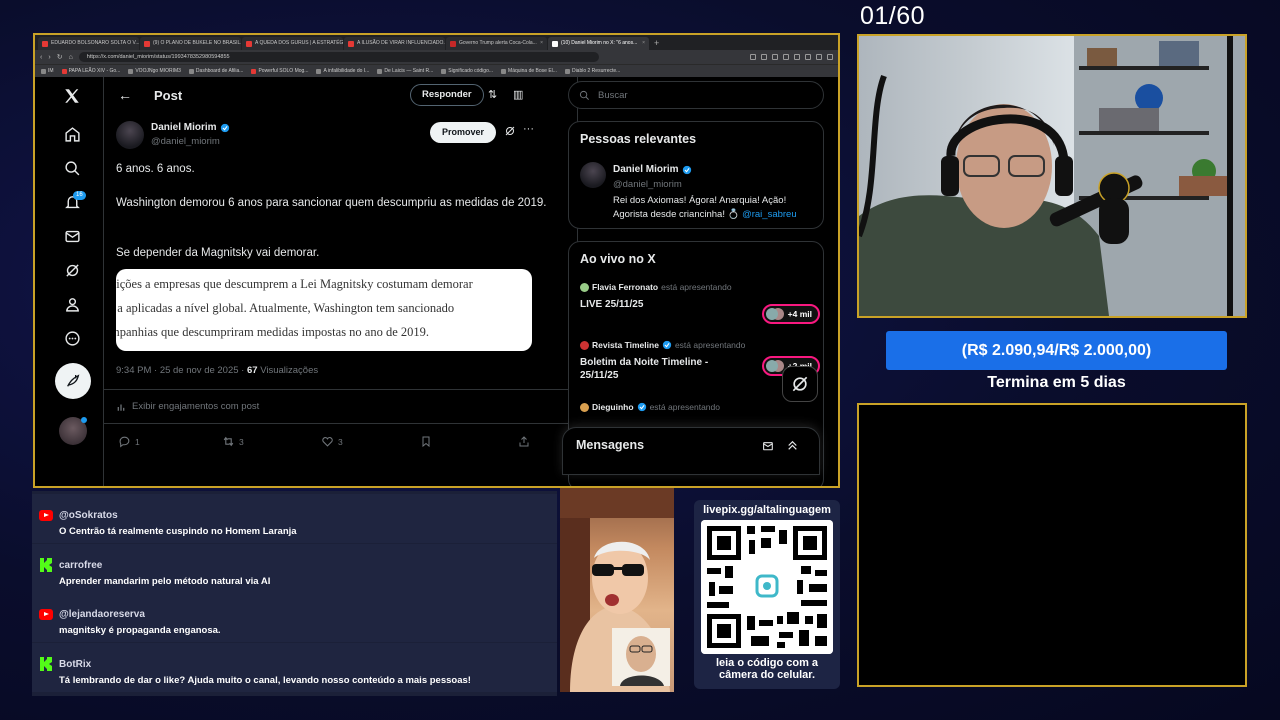 The height and width of the screenshot is (720, 1280). Describe the element at coordinates (652, 169) in the screenshot. I see `relevant-name: Daniel Miorim` at that location.